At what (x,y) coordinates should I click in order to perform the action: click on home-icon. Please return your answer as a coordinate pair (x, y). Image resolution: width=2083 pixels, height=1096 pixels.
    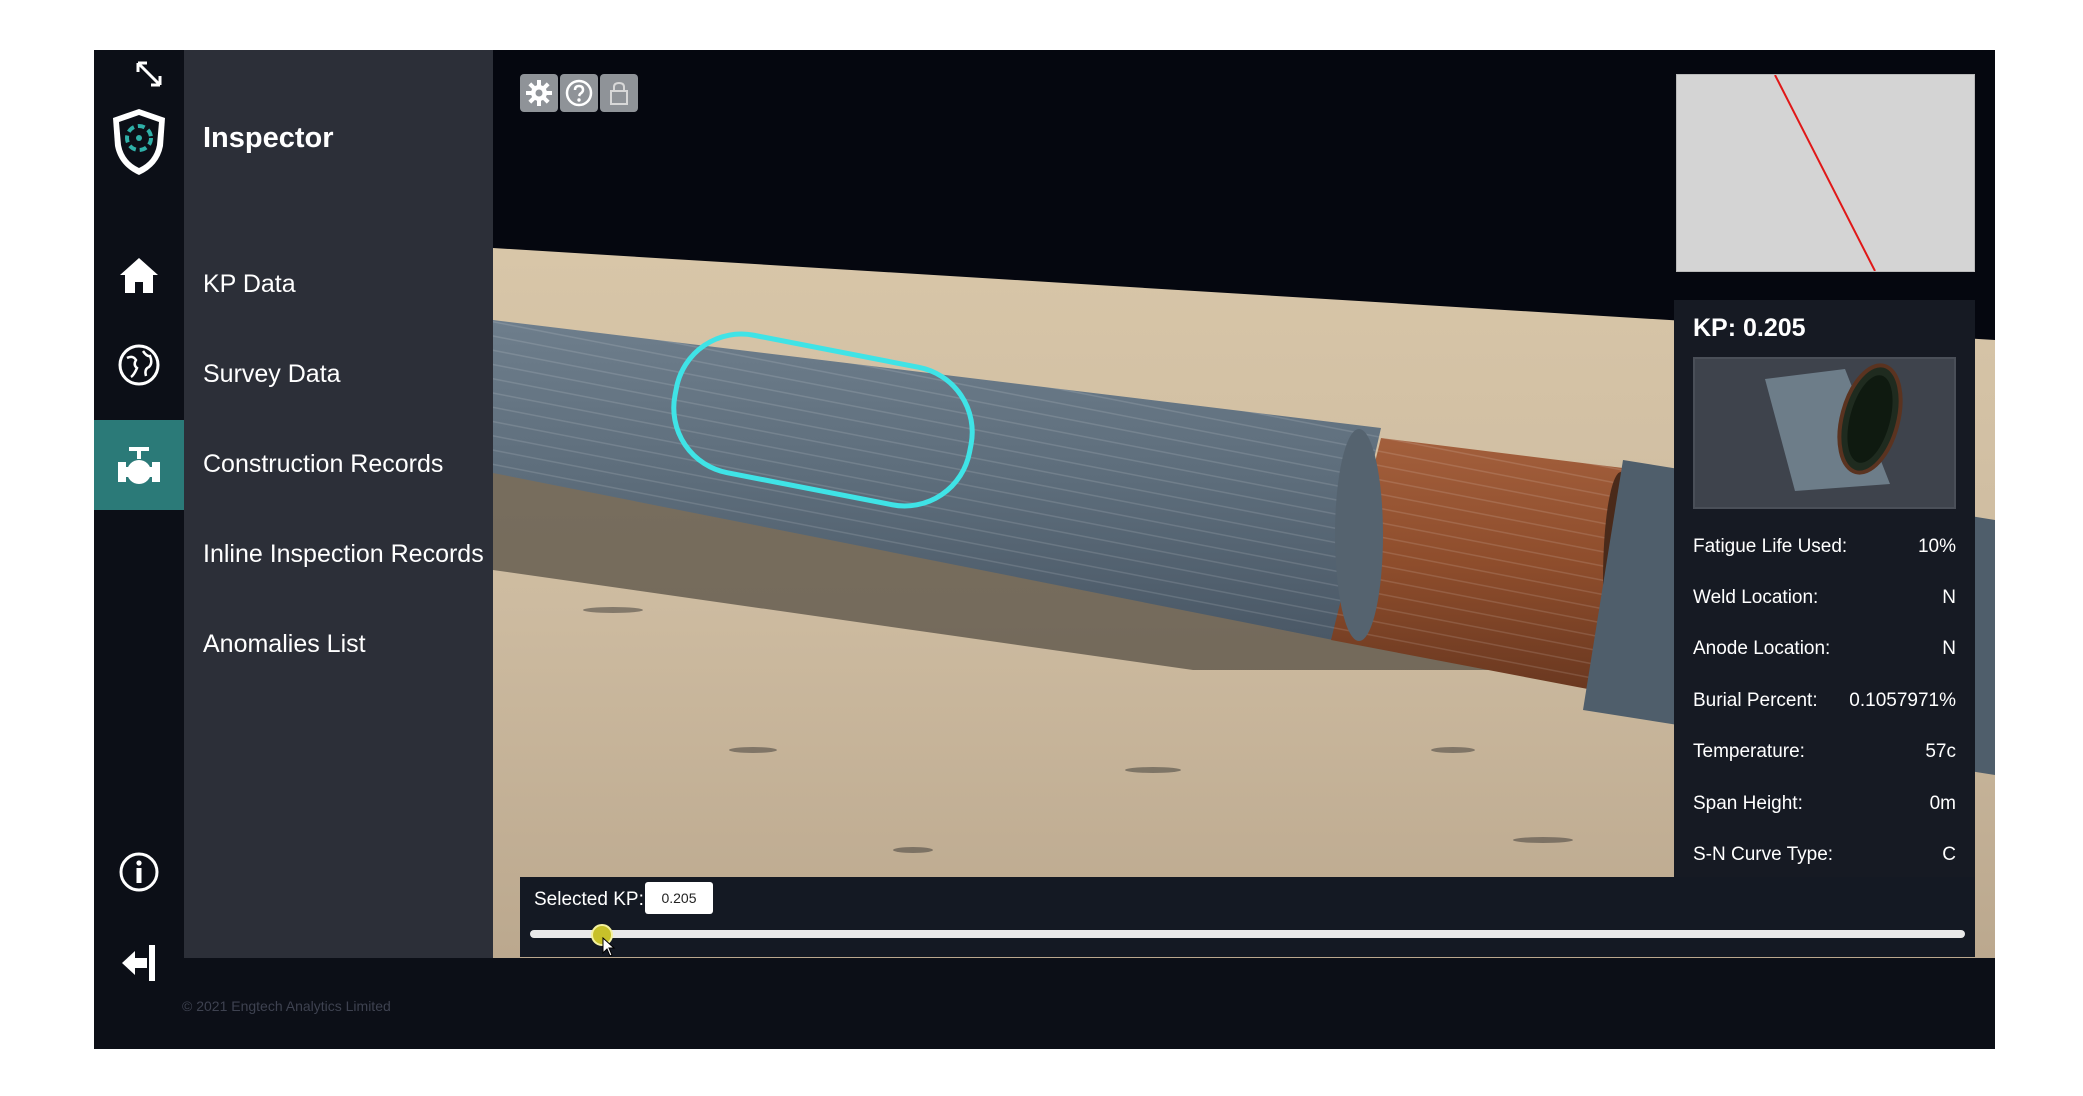
    Looking at the image, I should click on (139, 275).